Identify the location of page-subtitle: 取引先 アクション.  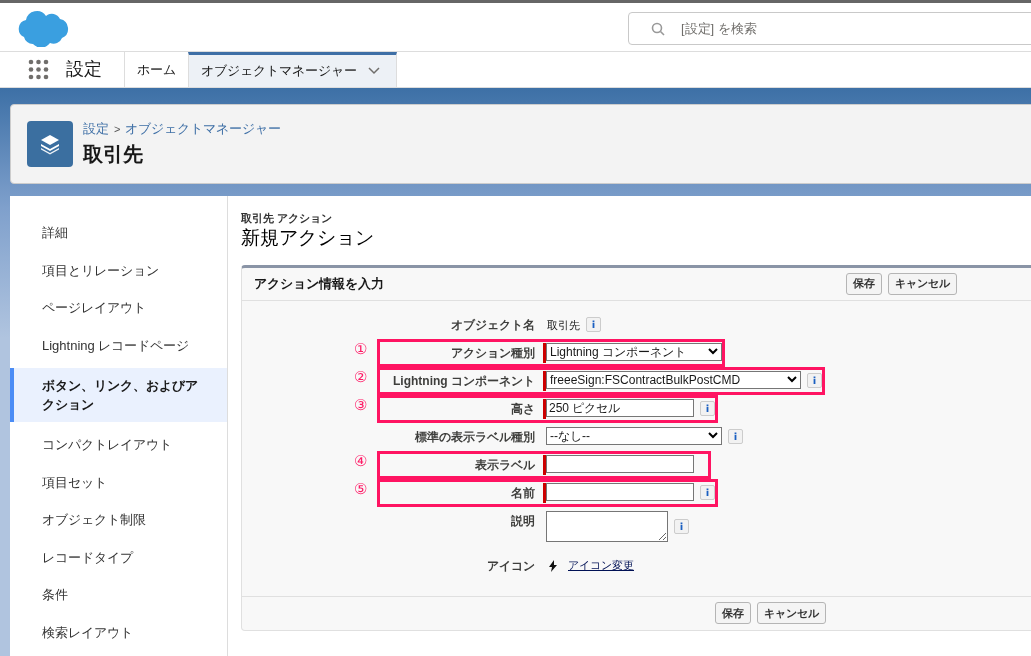
(287, 218).